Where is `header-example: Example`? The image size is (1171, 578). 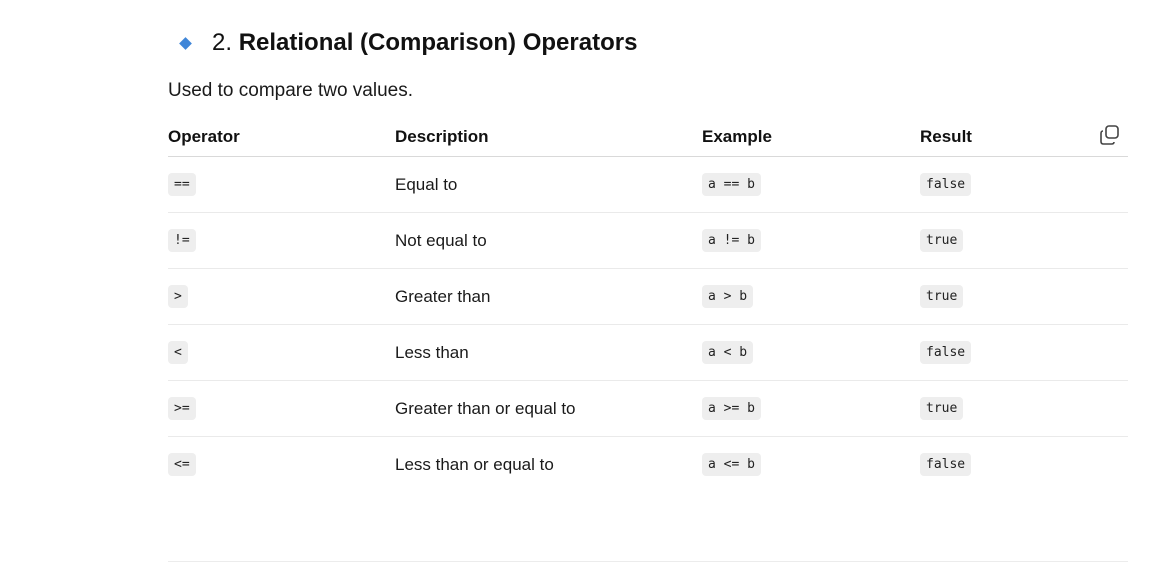 header-example: Example is located at coordinates (811, 137).